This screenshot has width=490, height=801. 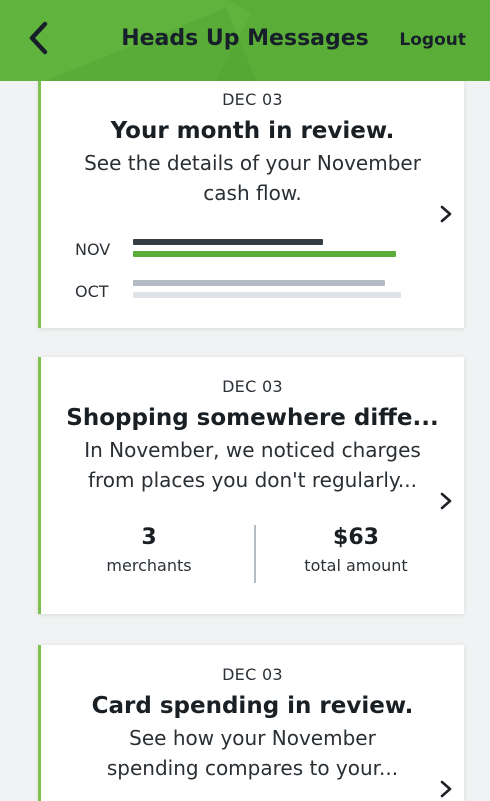 What do you see at coordinates (356, 537) in the screenshot?
I see `stat-value: $63` at bounding box center [356, 537].